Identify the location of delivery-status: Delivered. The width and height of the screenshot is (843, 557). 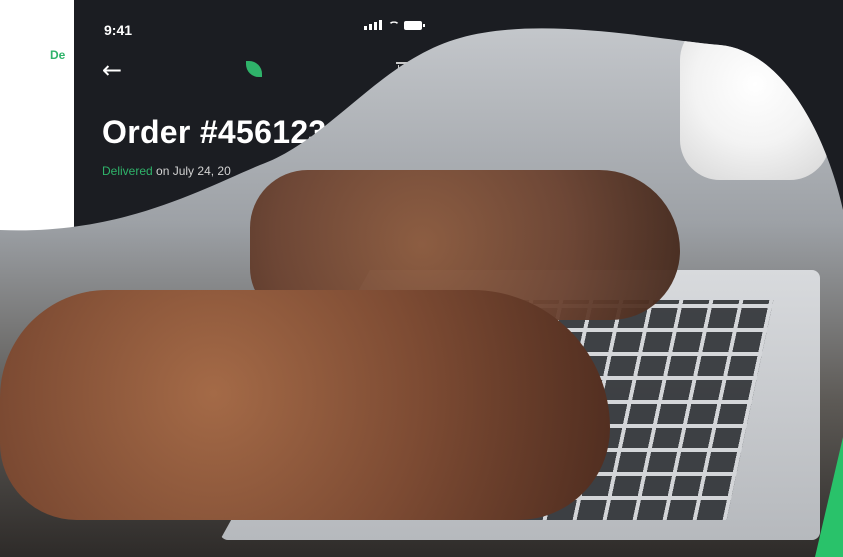
(127, 171).